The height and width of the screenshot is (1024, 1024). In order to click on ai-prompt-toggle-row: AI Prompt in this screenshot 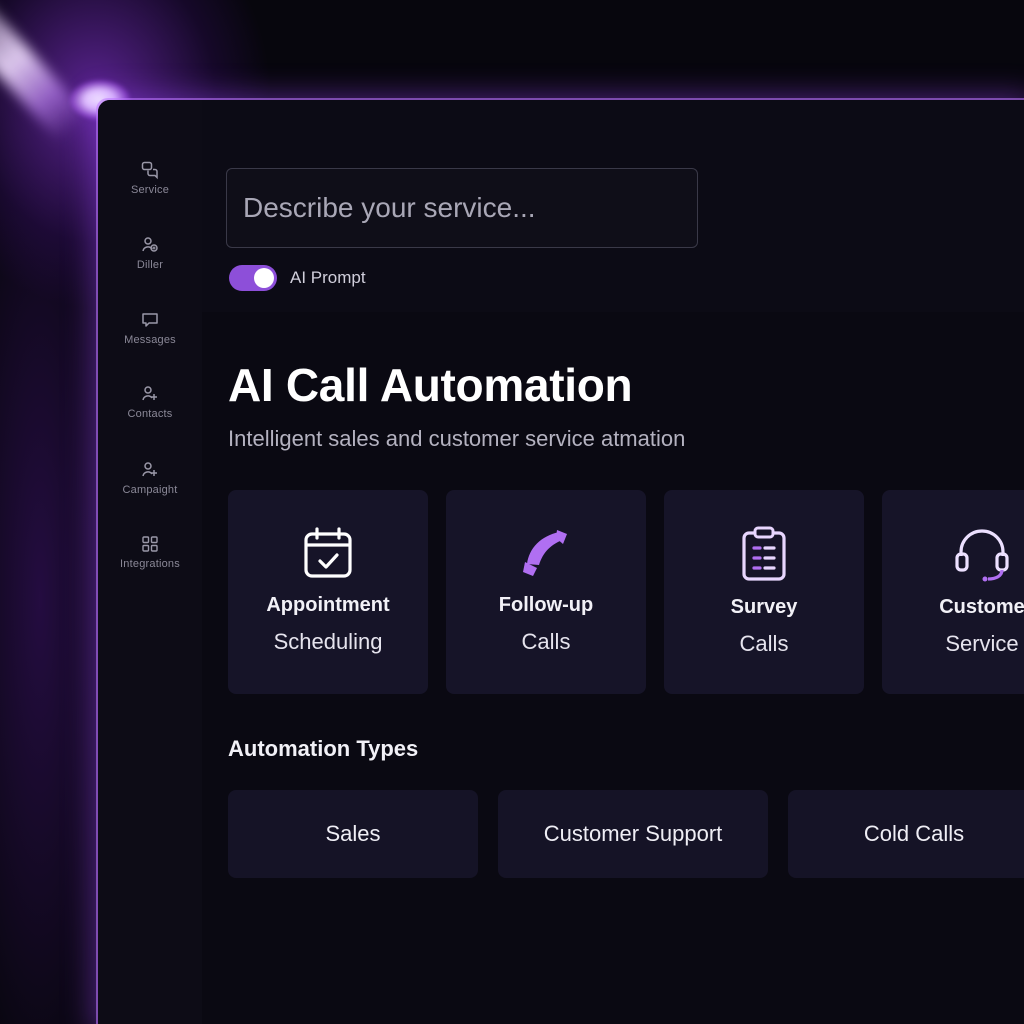, I will do `click(297, 278)`.